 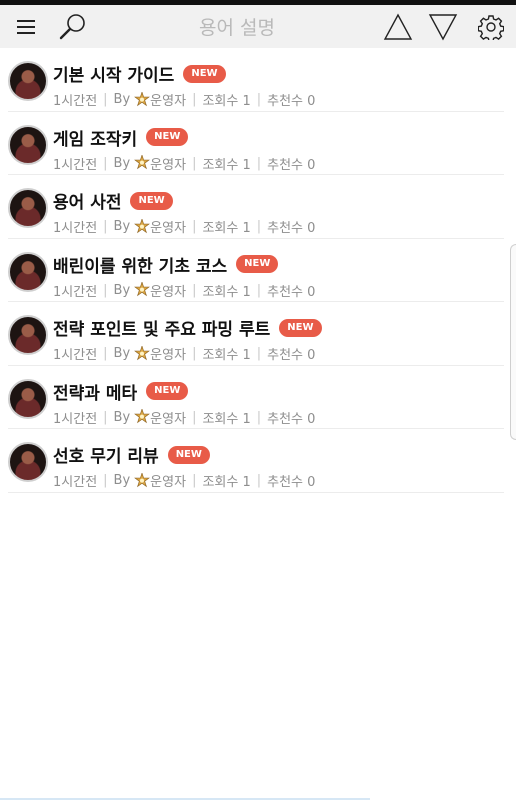 What do you see at coordinates (139, 73) in the screenshot?
I see `post-title-line: 기본 시작 가이드 NEW` at bounding box center [139, 73].